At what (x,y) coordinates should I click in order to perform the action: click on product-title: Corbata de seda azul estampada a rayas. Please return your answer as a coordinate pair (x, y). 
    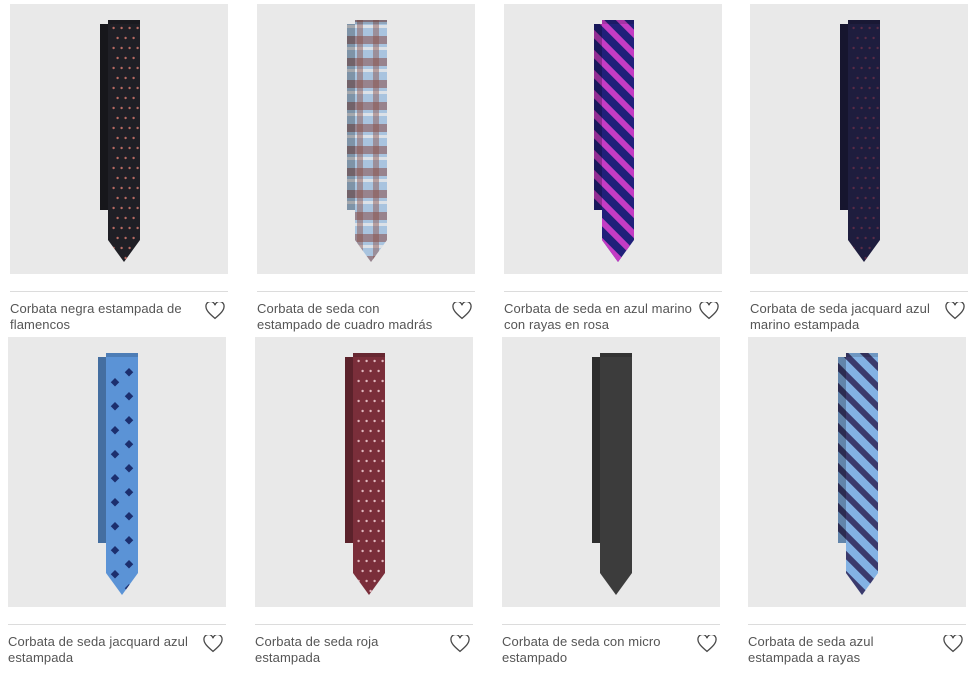
    Looking at the image, I should click on (842, 650).